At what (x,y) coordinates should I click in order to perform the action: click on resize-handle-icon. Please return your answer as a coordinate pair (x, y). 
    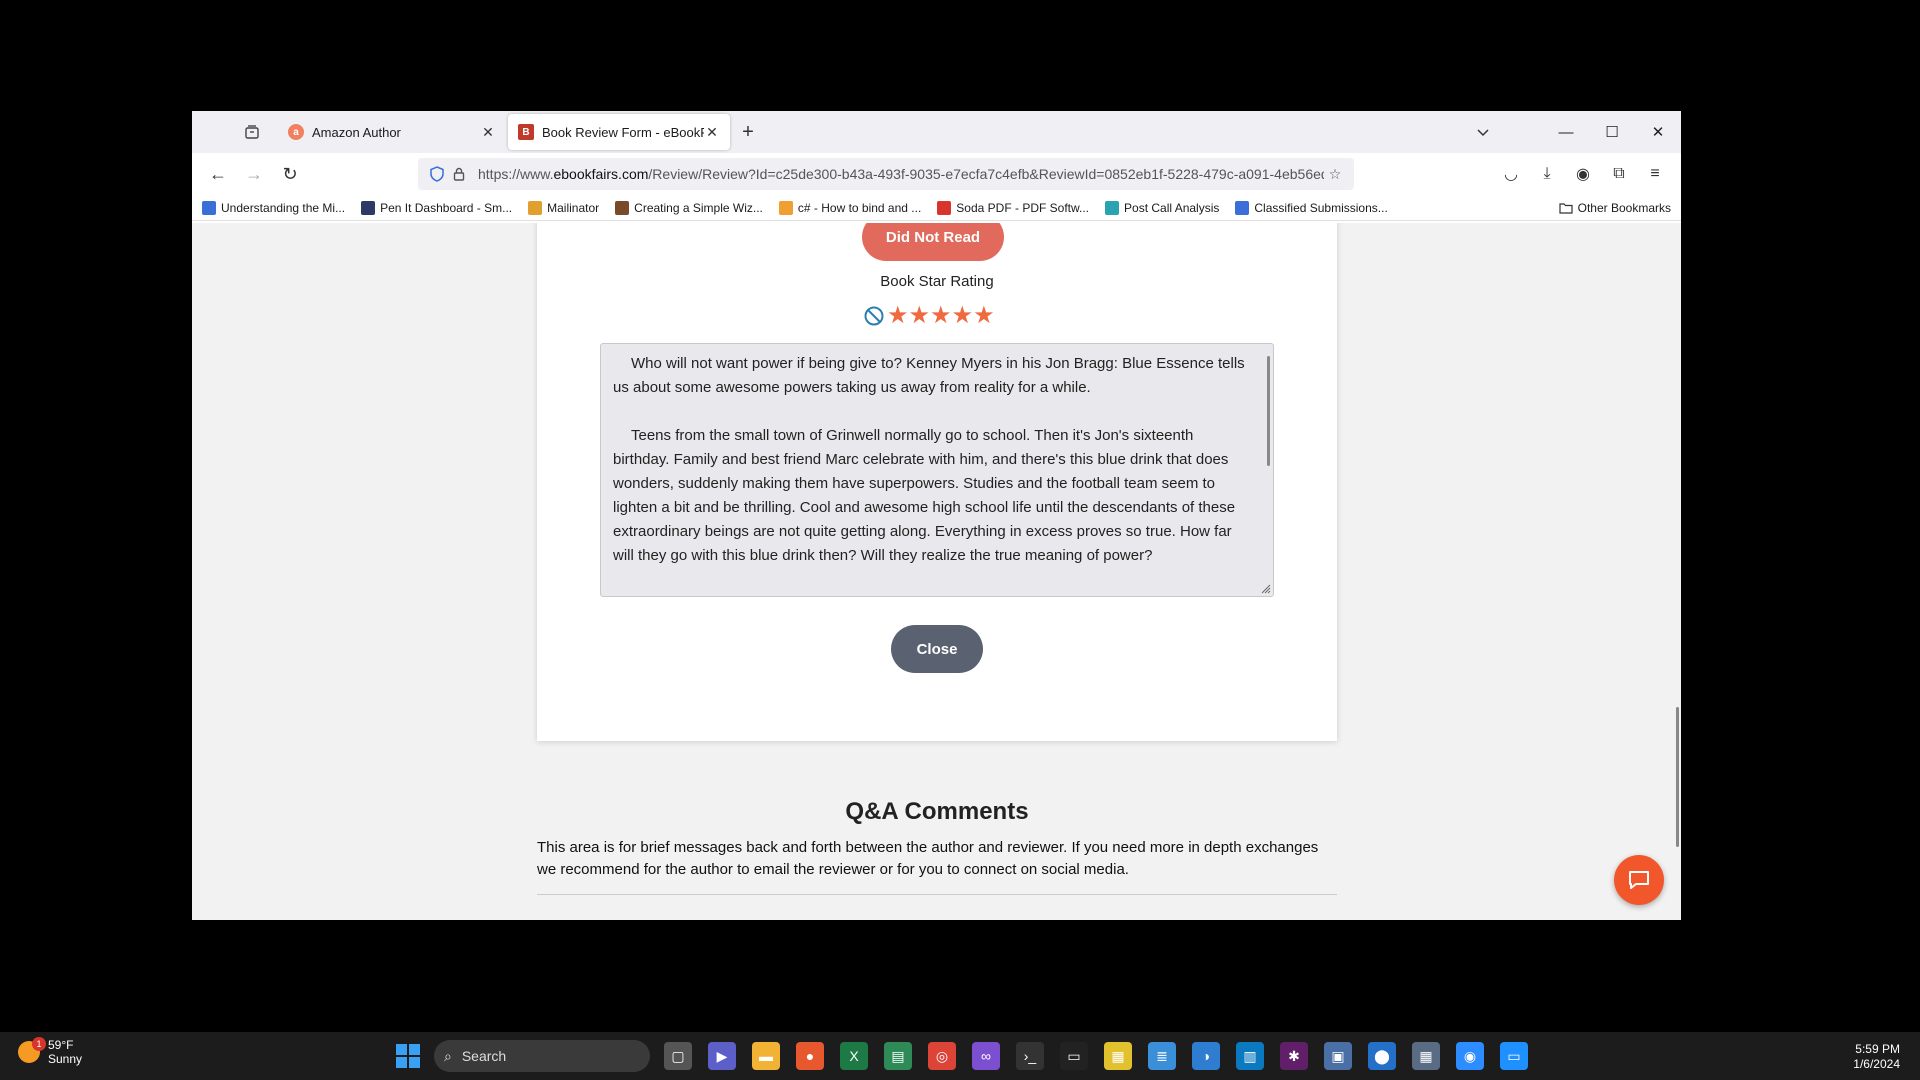
    Looking at the image, I should click on (1265, 588).